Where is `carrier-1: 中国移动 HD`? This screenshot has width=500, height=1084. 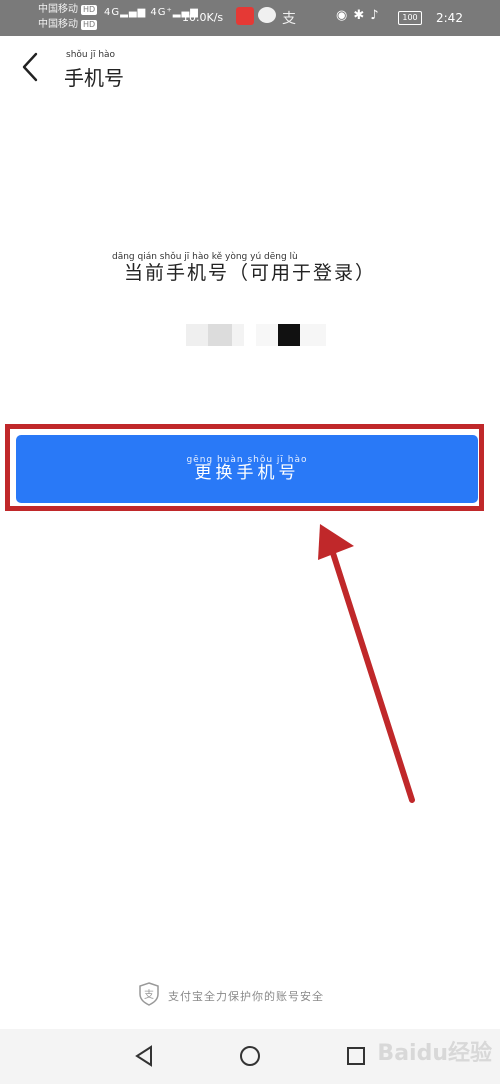 carrier-1: 中国移动 HD is located at coordinates (68, 9).